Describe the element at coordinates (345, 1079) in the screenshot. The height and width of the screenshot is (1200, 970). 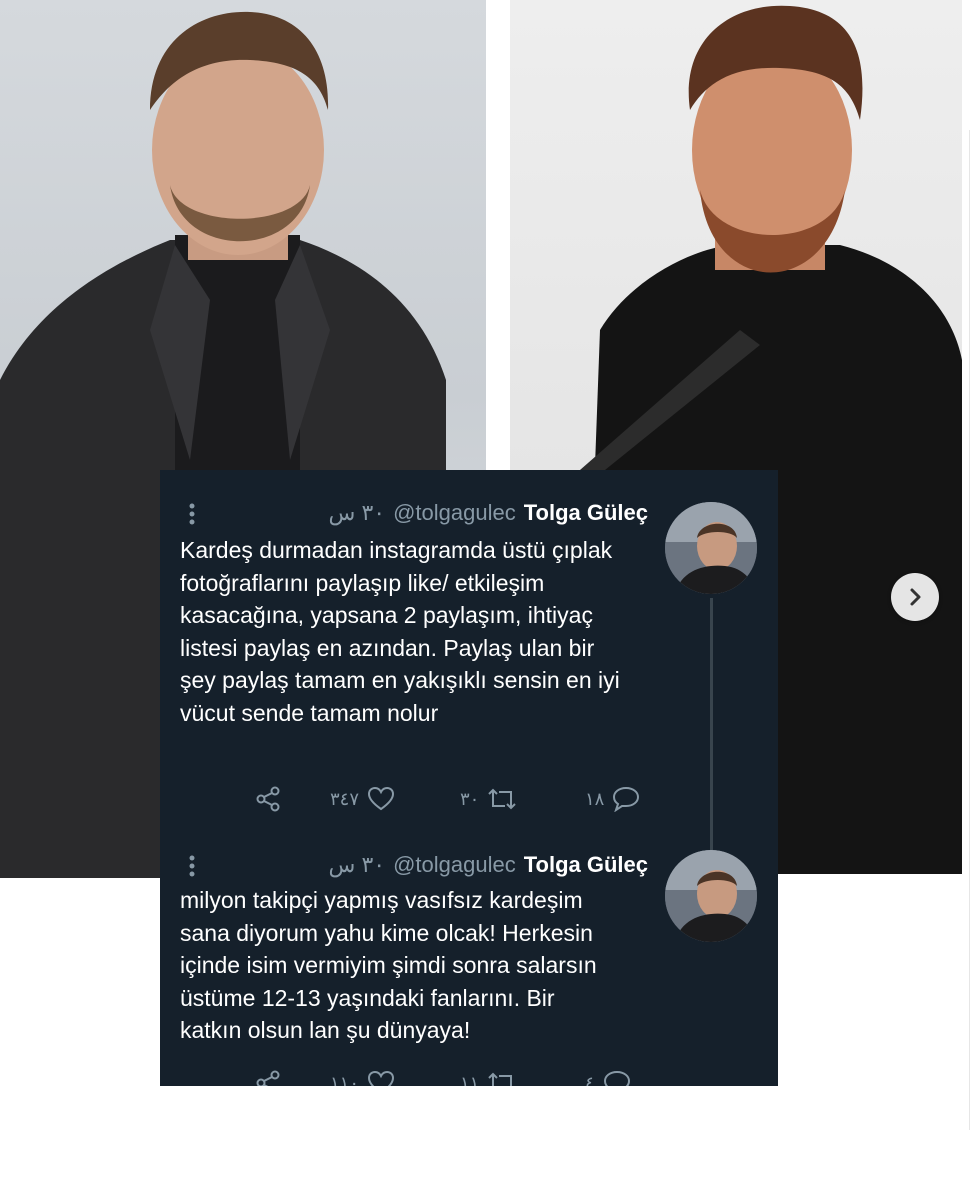
I see `like-count: ١١٠` at that location.